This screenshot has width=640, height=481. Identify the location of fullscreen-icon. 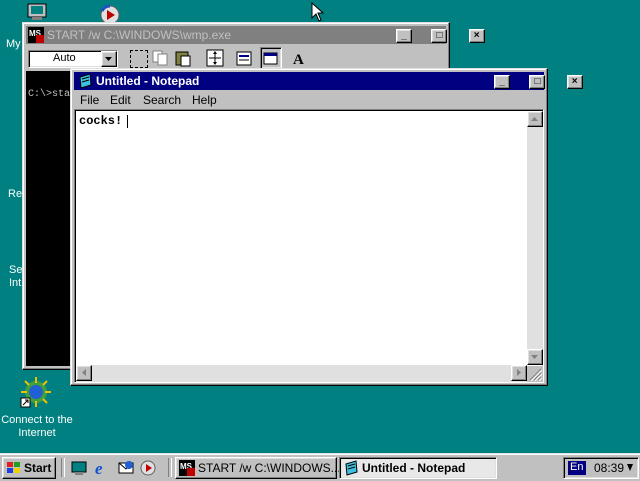
(215, 58).